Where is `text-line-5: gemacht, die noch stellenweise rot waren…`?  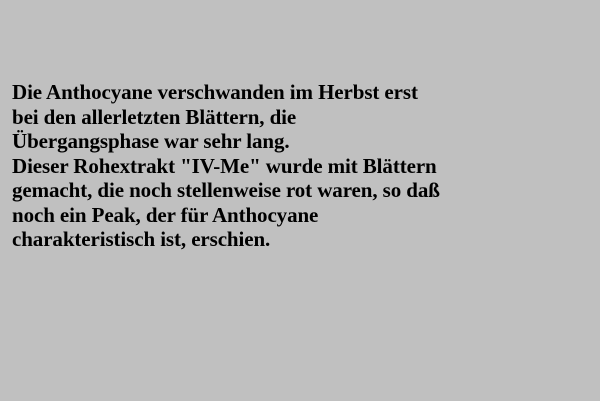
text-line-5: gemacht, die noch stellenweise rot waren… is located at coordinates (226, 190).